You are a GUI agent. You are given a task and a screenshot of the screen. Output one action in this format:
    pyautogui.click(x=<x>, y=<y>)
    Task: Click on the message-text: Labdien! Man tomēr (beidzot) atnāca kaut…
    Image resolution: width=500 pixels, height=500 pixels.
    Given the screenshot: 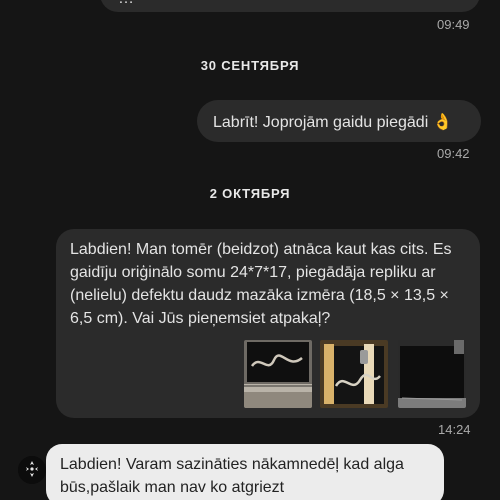 What is the action you would take?
    pyautogui.click(x=261, y=284)
    